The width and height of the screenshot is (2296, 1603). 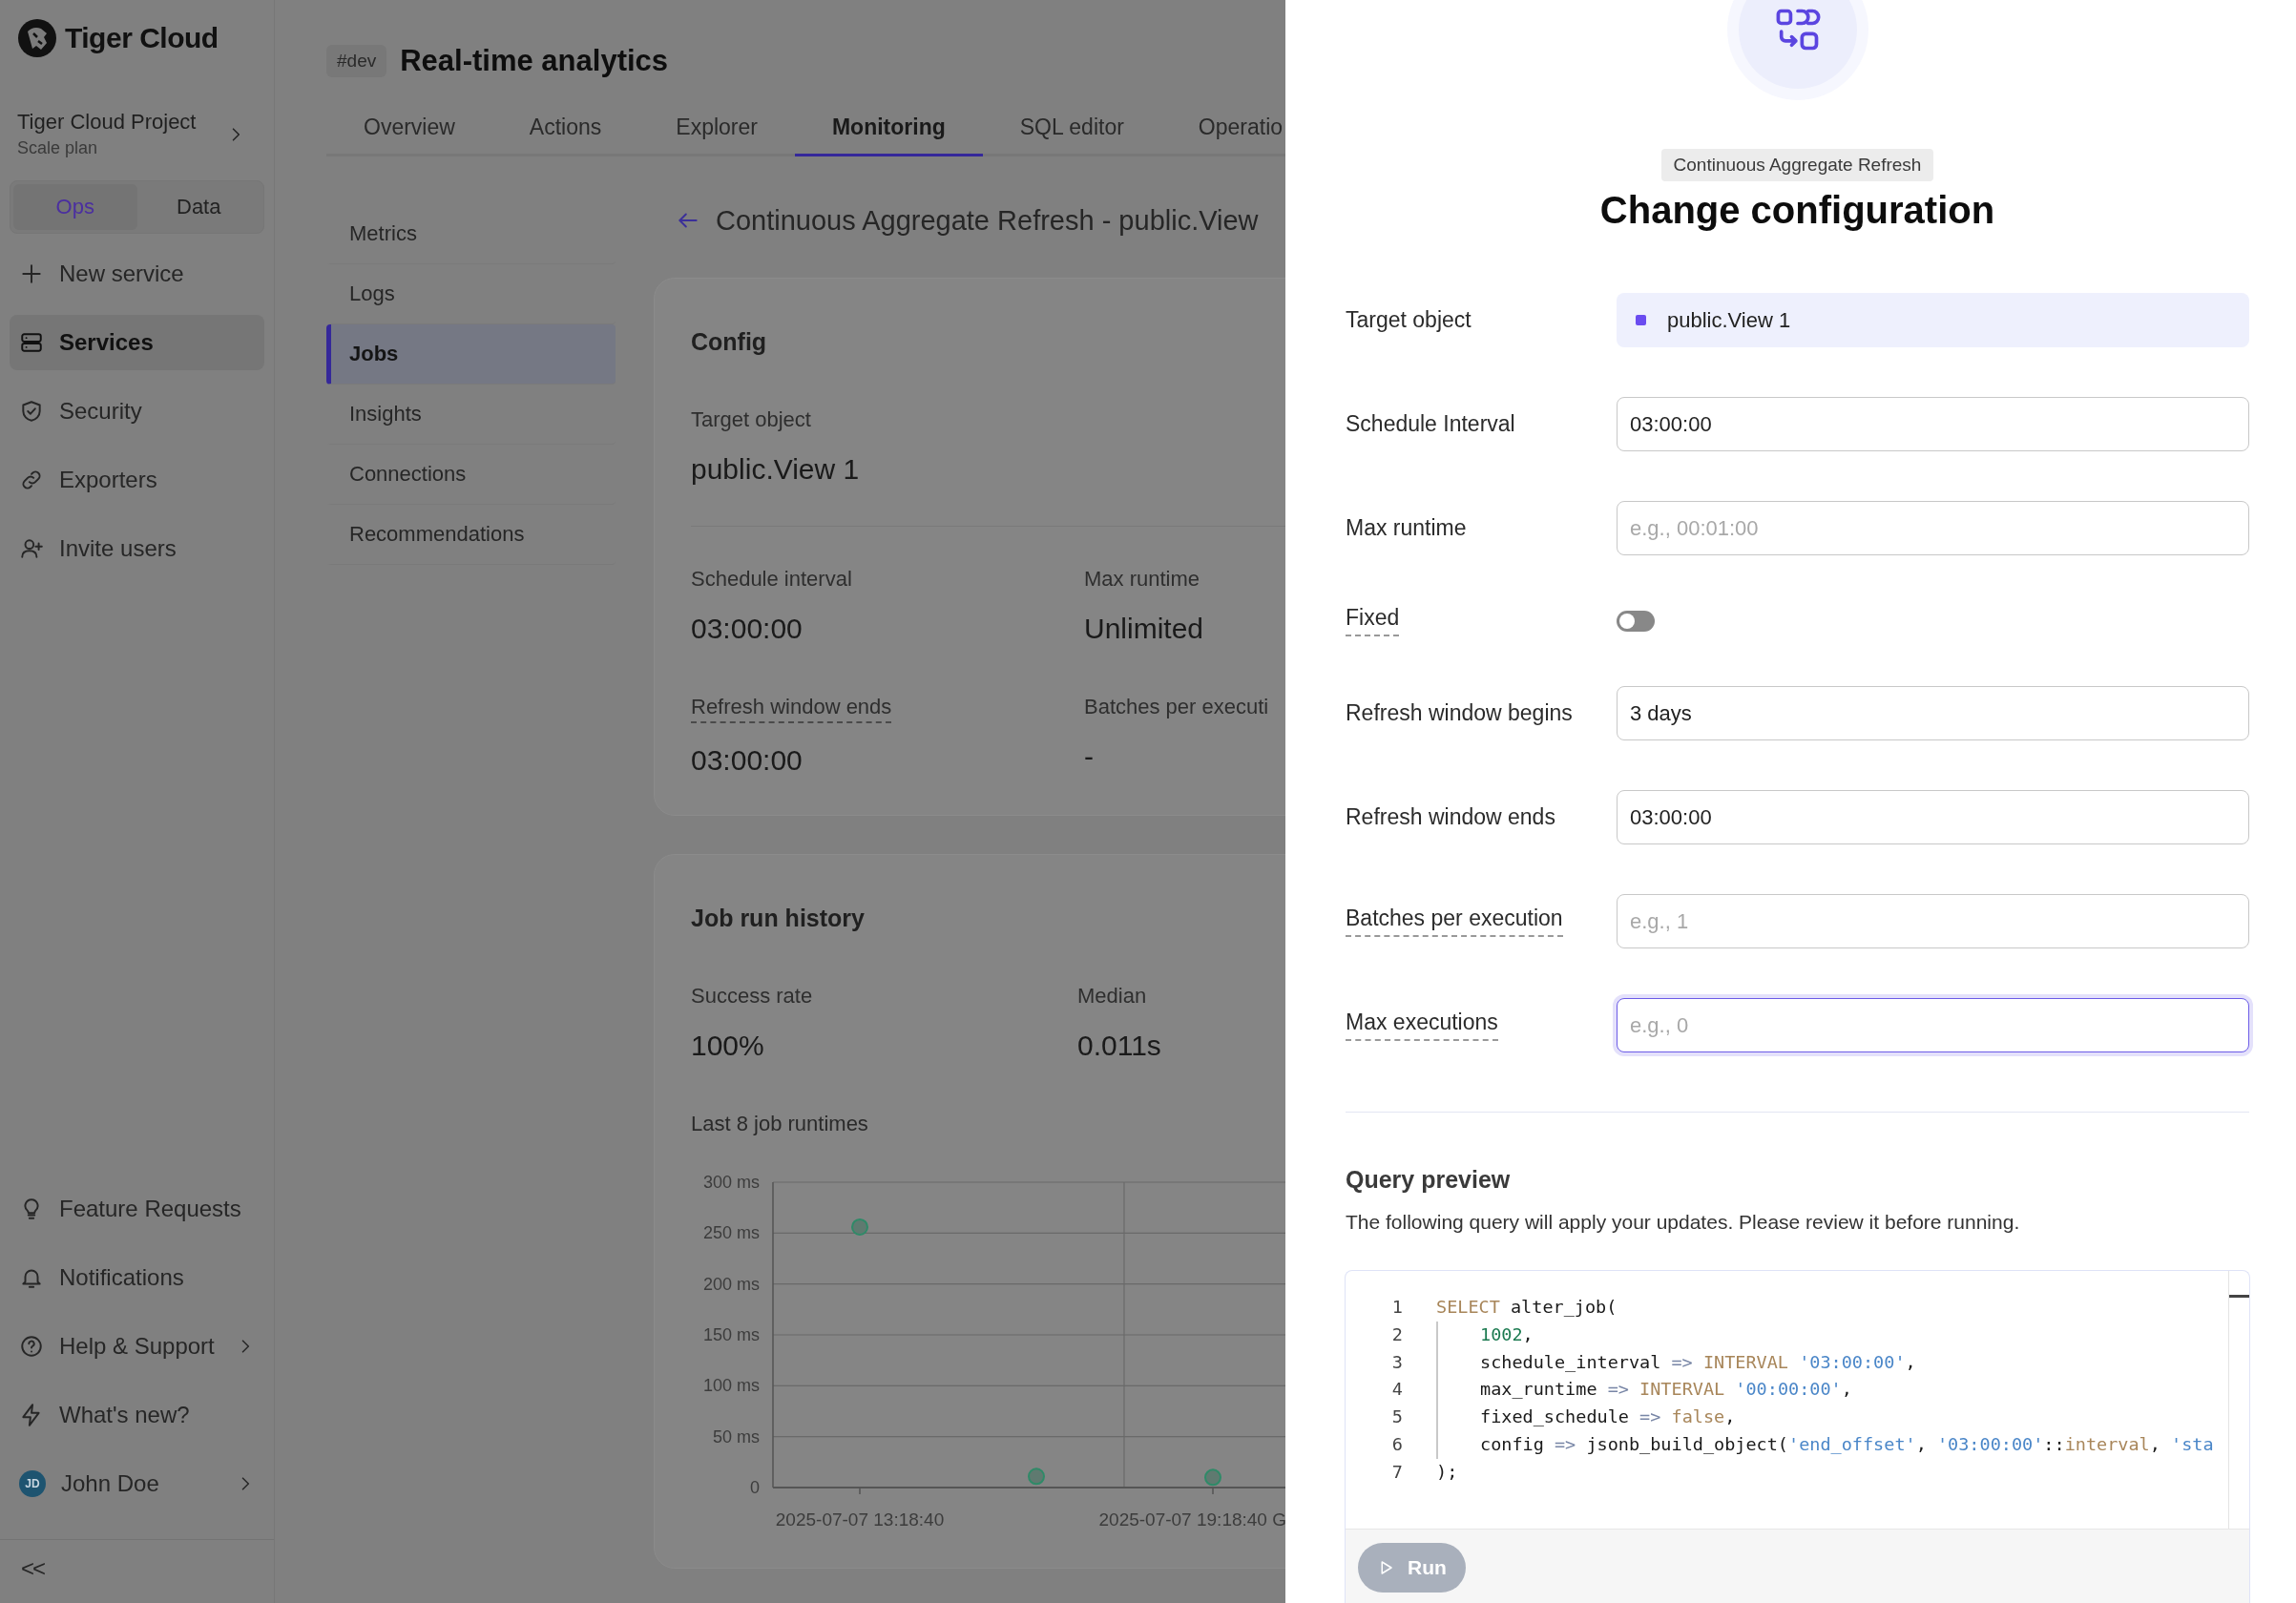 What do you see at coordinates (1847, 1445) in the screenshot?
I see `code-line: config => jsonb_build_object('end_offset', '03:00:00'::interval, 'sta` at bounding box center [1847, 1445].